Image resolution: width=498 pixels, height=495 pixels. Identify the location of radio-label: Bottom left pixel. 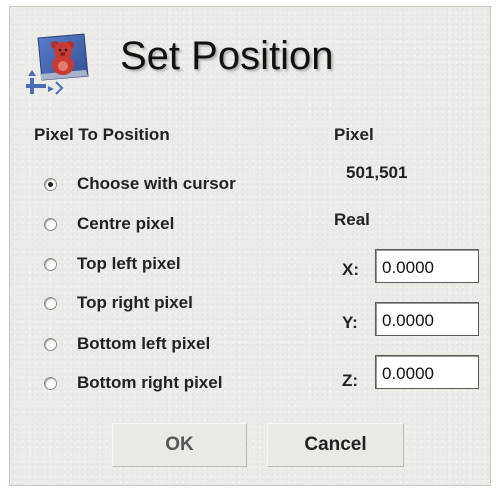
(144, 343).